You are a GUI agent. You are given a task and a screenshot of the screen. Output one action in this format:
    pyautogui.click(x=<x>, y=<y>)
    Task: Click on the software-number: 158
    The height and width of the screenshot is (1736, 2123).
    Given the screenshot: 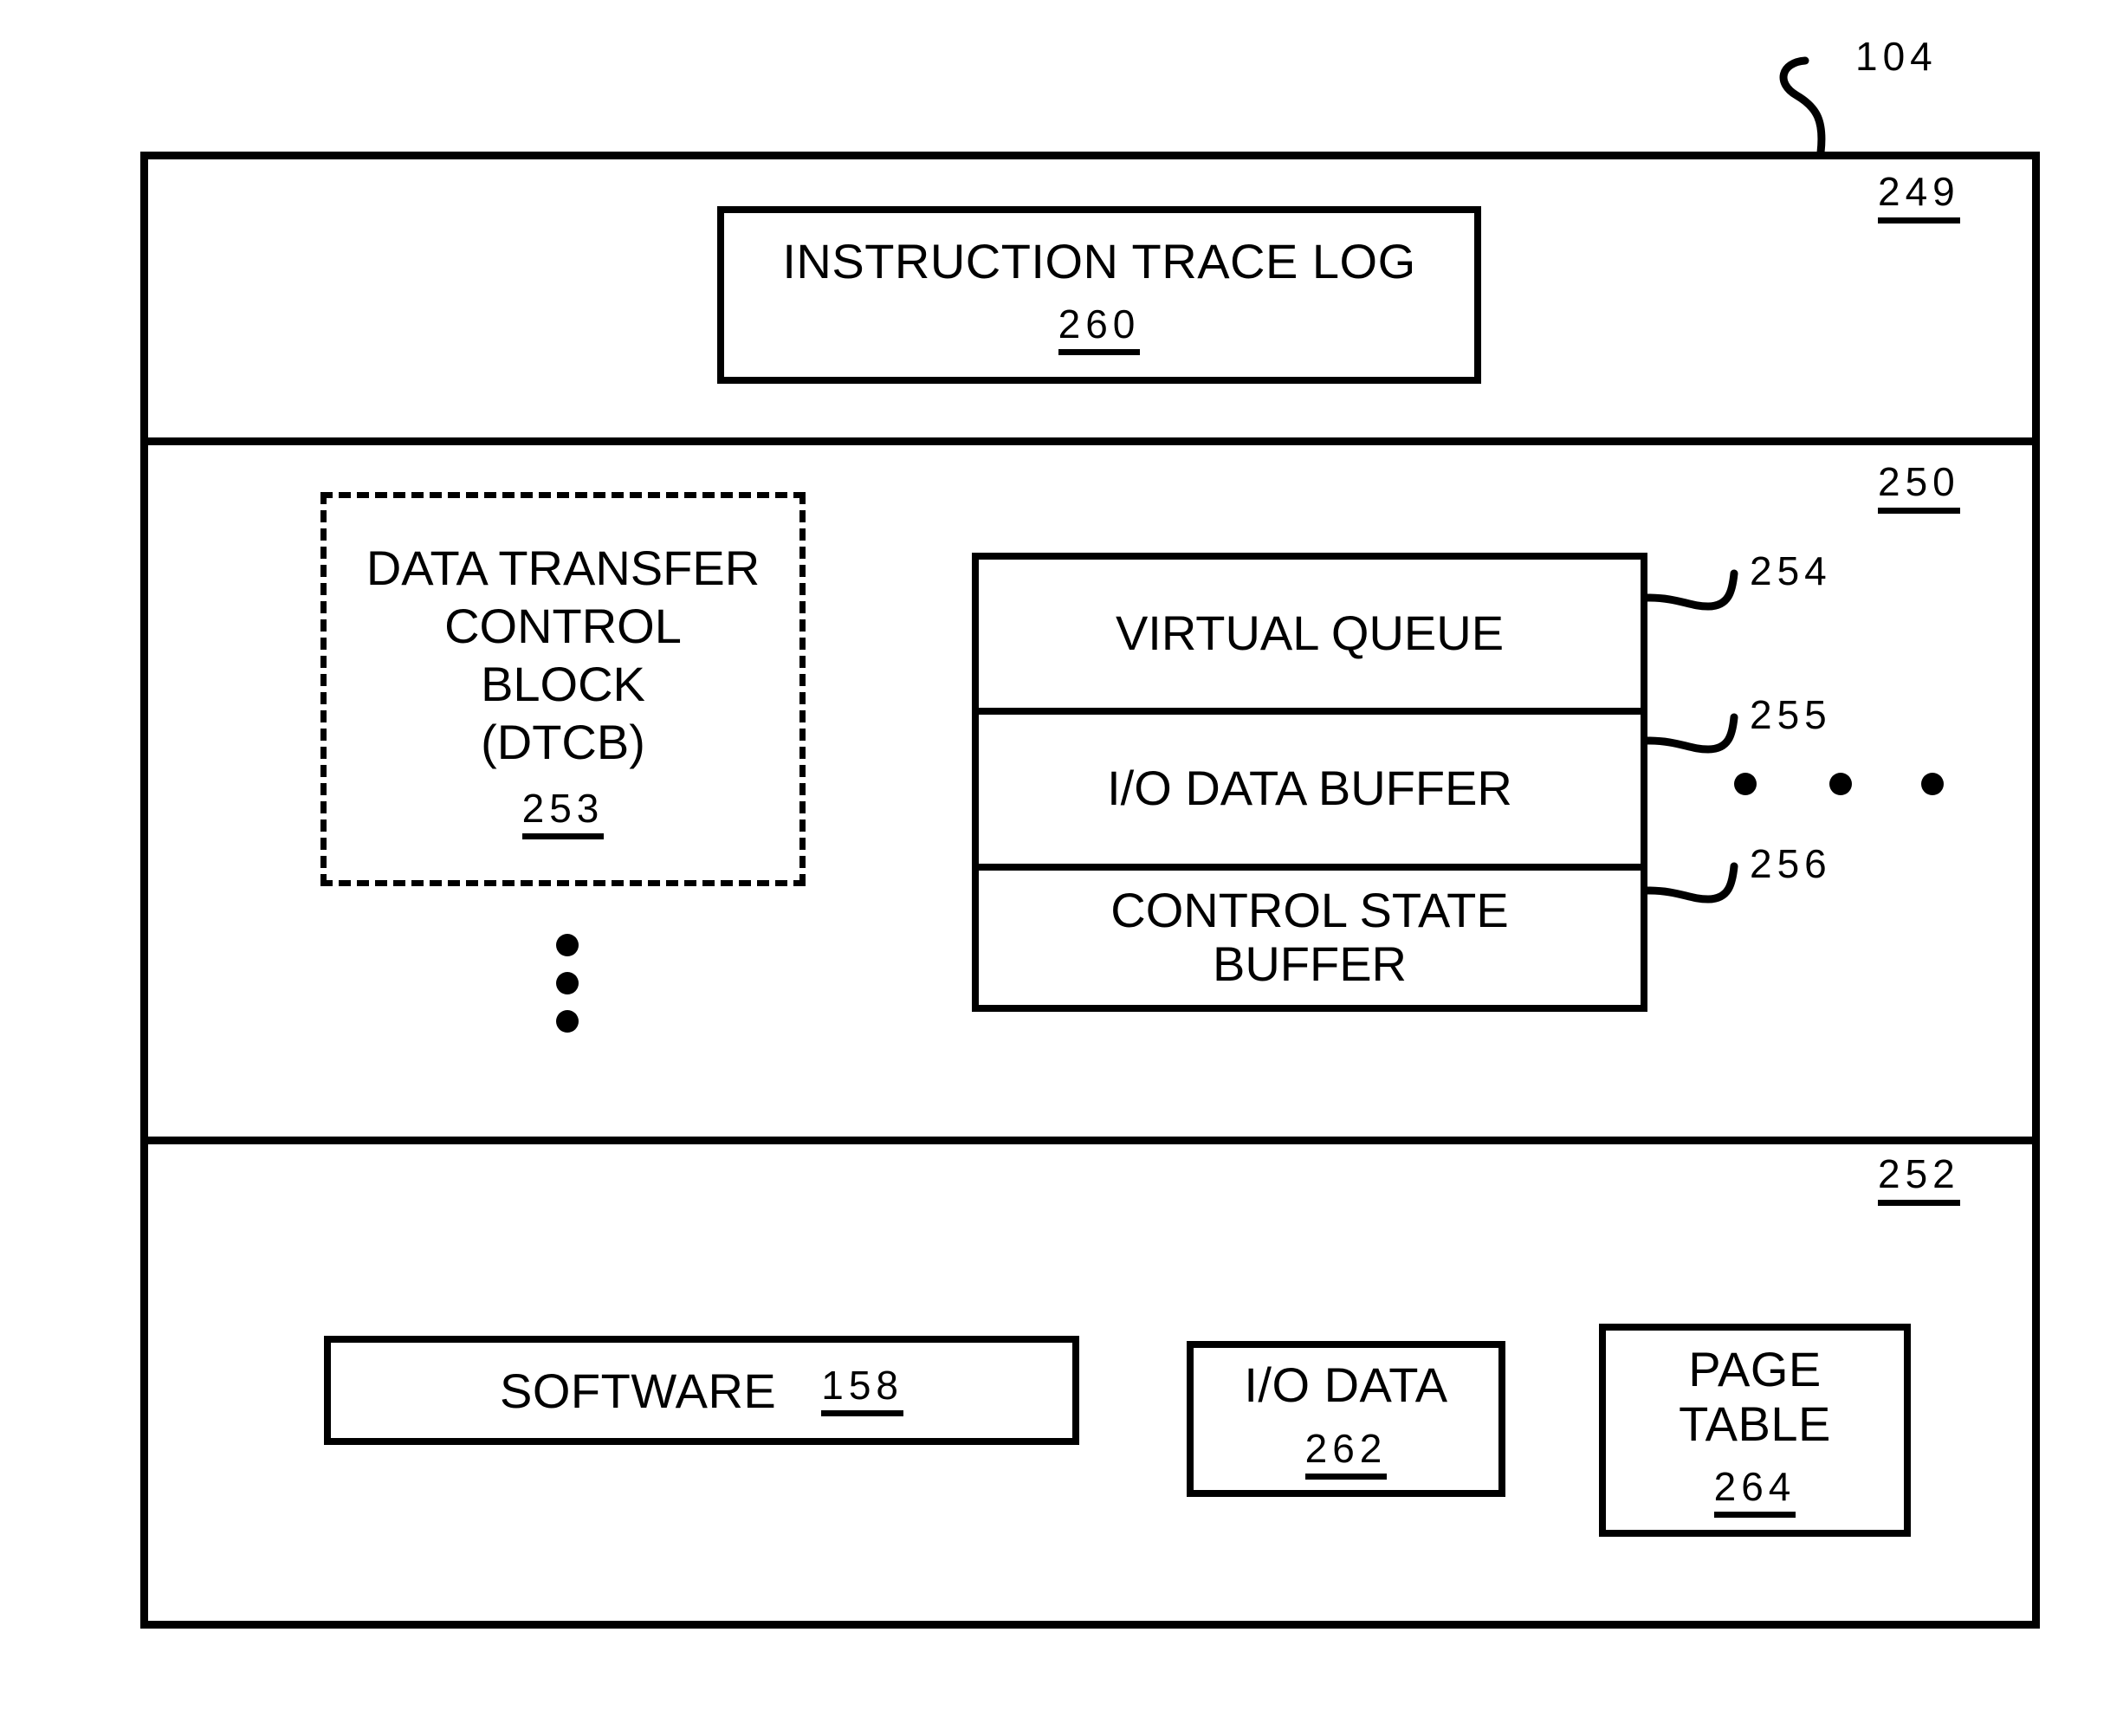 What is the action you would take?
    pyautogui.click(x=862, y=1391)
    